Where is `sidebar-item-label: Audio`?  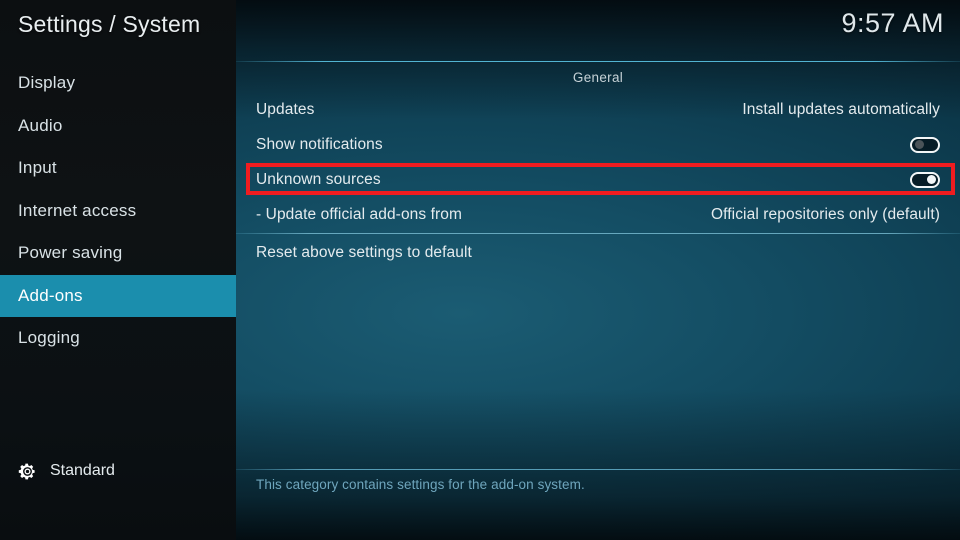
sidebar-item-label: Audio is located at coordinates (40, 125).